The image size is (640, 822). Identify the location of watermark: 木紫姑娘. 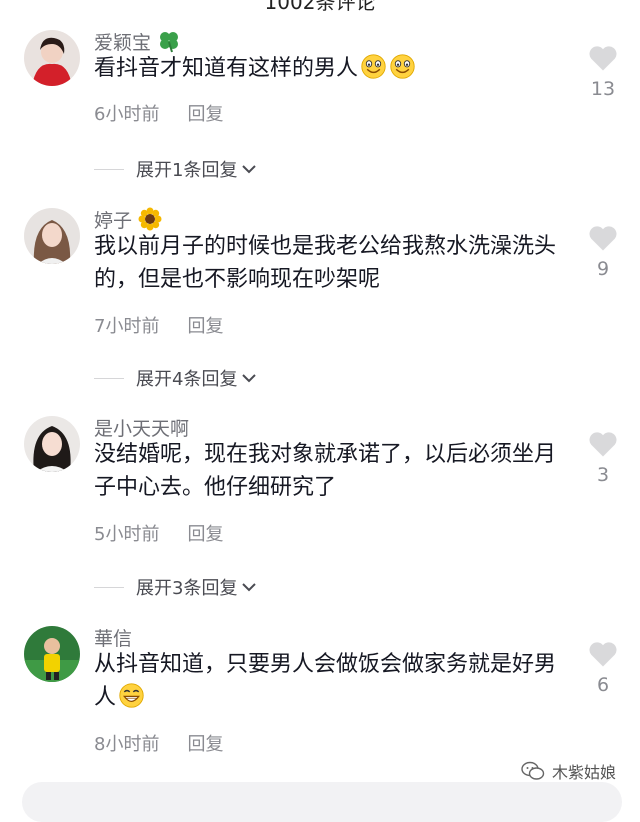
(568, 771).